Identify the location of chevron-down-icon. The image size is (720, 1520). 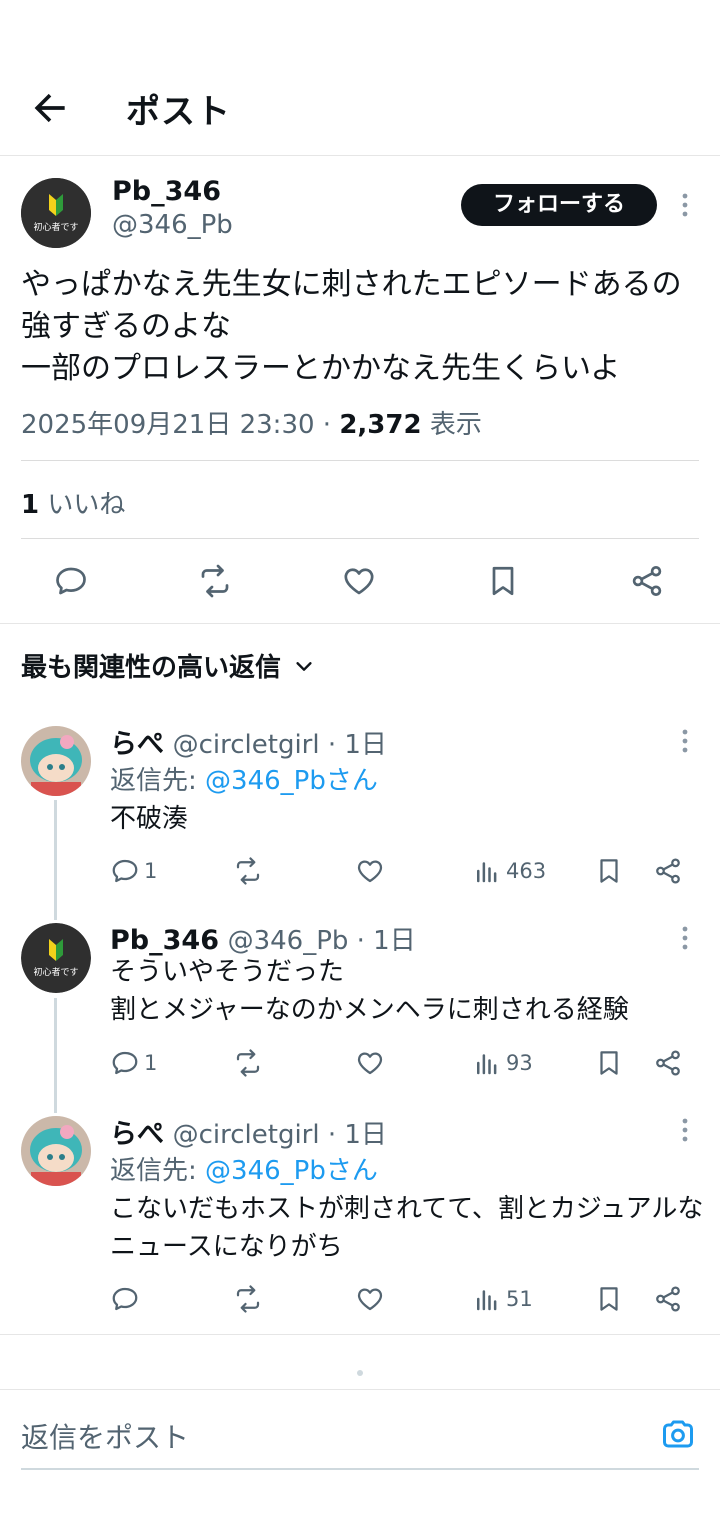
(304, 666).